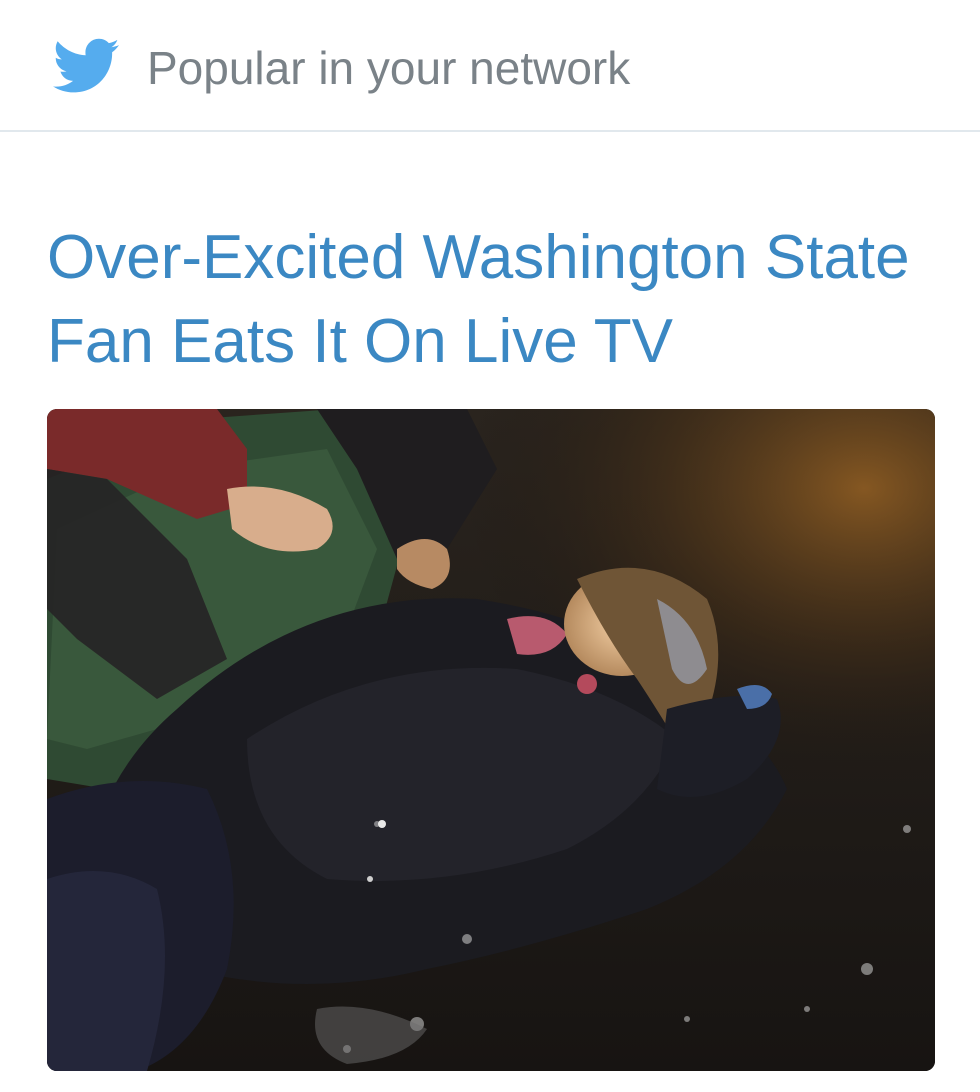 Image resolution: width=980 pixels, height=1092 pixels. I want to click on card-header: Popular in your network, so click(490, 66).